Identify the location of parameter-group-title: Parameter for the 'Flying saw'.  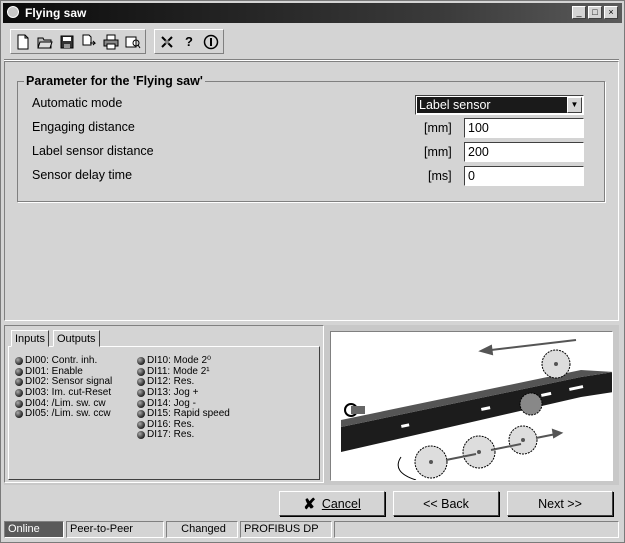
(114, 81).